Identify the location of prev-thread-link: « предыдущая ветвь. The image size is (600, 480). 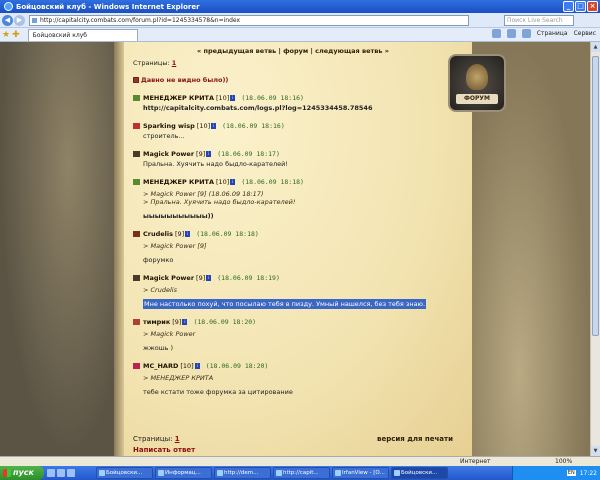
(236, 51).